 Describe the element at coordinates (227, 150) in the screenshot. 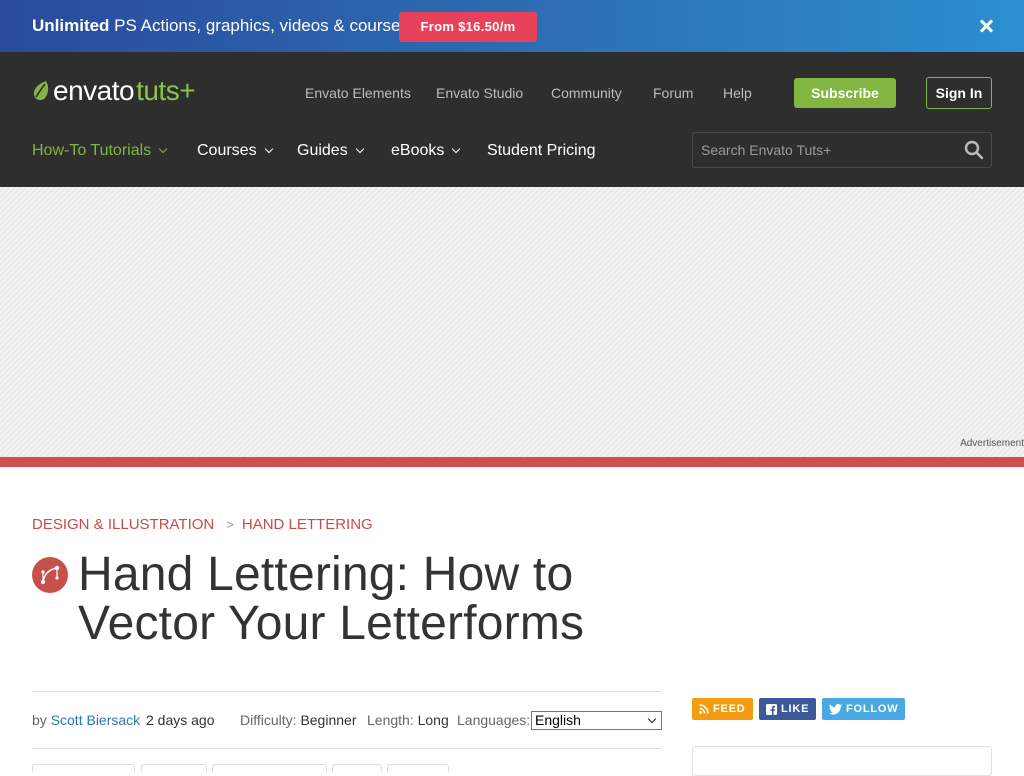

I see `nav-label: Courses` at that location.